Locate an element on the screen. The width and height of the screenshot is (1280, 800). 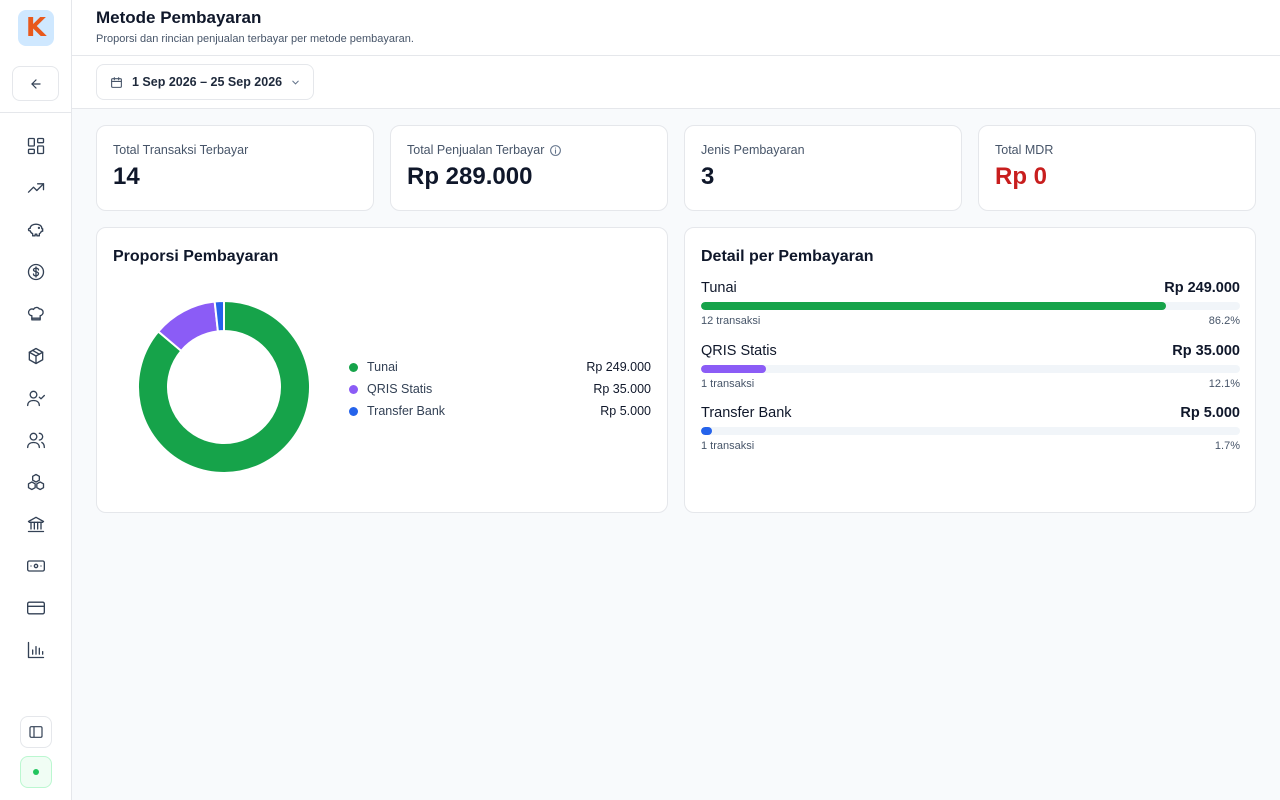
user-check-icon is located at coordinates (36, 398).